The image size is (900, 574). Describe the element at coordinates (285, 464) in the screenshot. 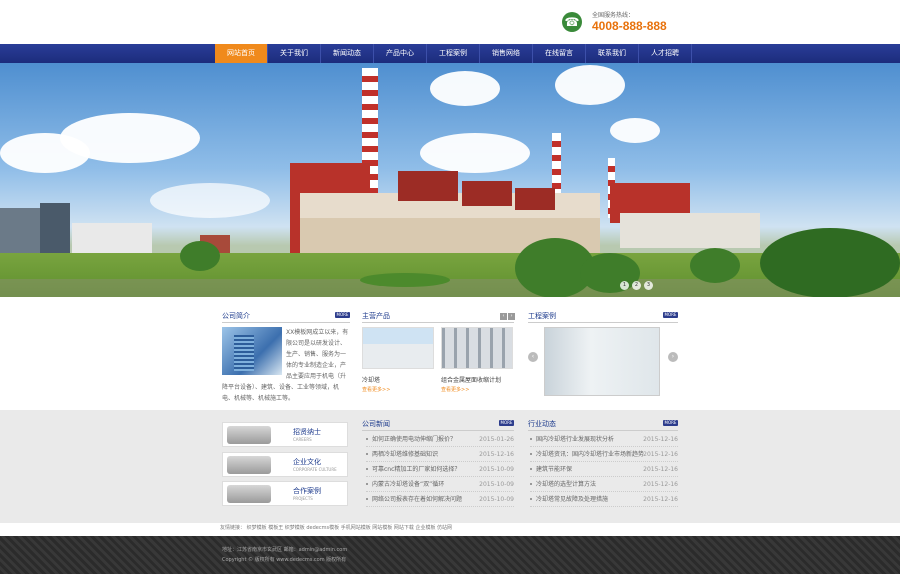

I see `culture-button: 企业文化 CORPORATE CULTURE` at that location.